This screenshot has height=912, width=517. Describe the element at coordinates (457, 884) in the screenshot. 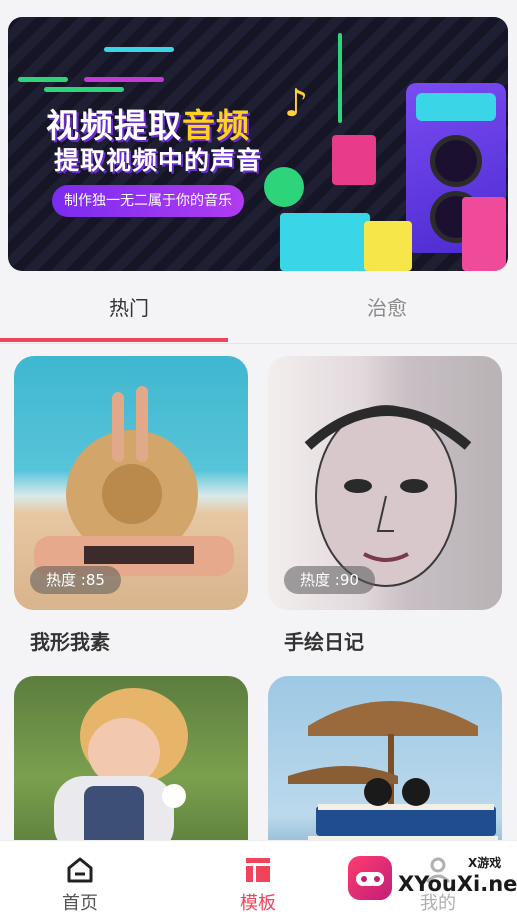

I see `watermark-text: XYouXi.net` at that location.